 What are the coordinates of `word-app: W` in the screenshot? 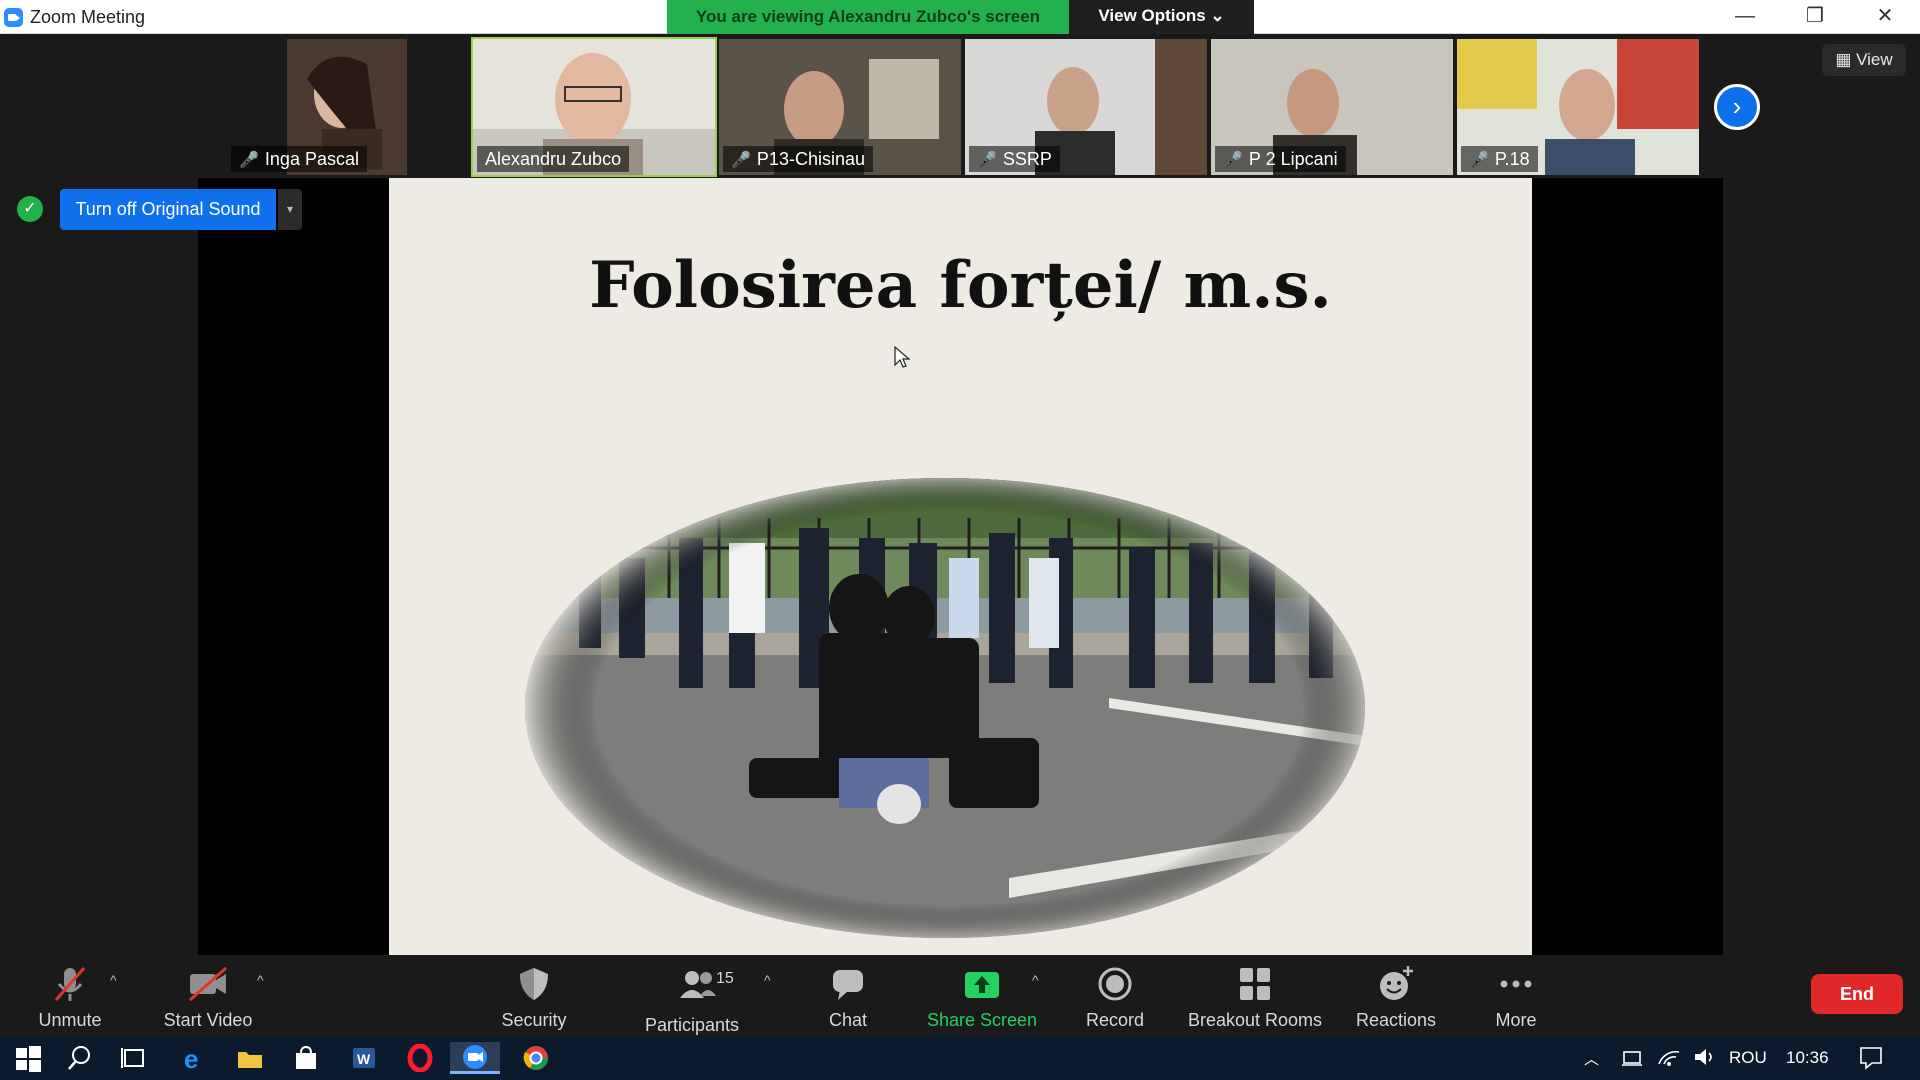 It's located at (364, 1058).